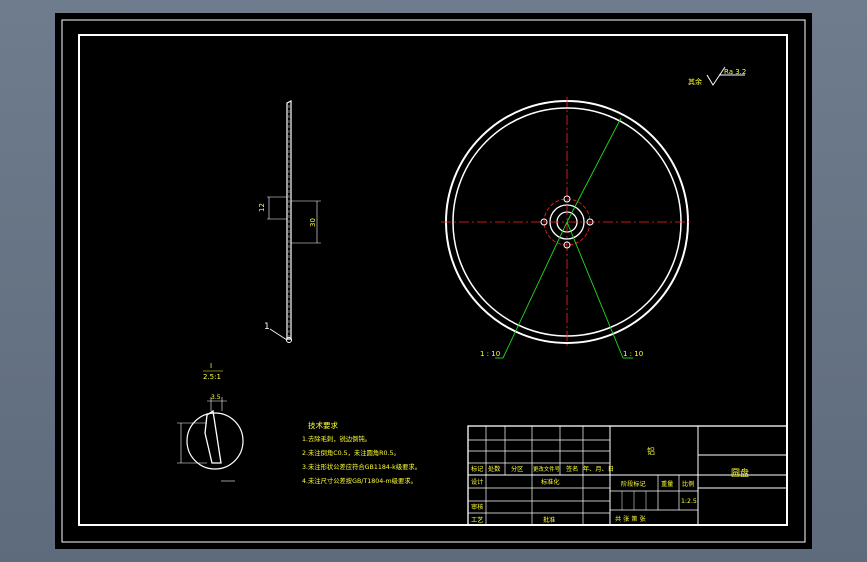  I want to click on detail-view: I 2.5:1 3.5, so click(210, 422).